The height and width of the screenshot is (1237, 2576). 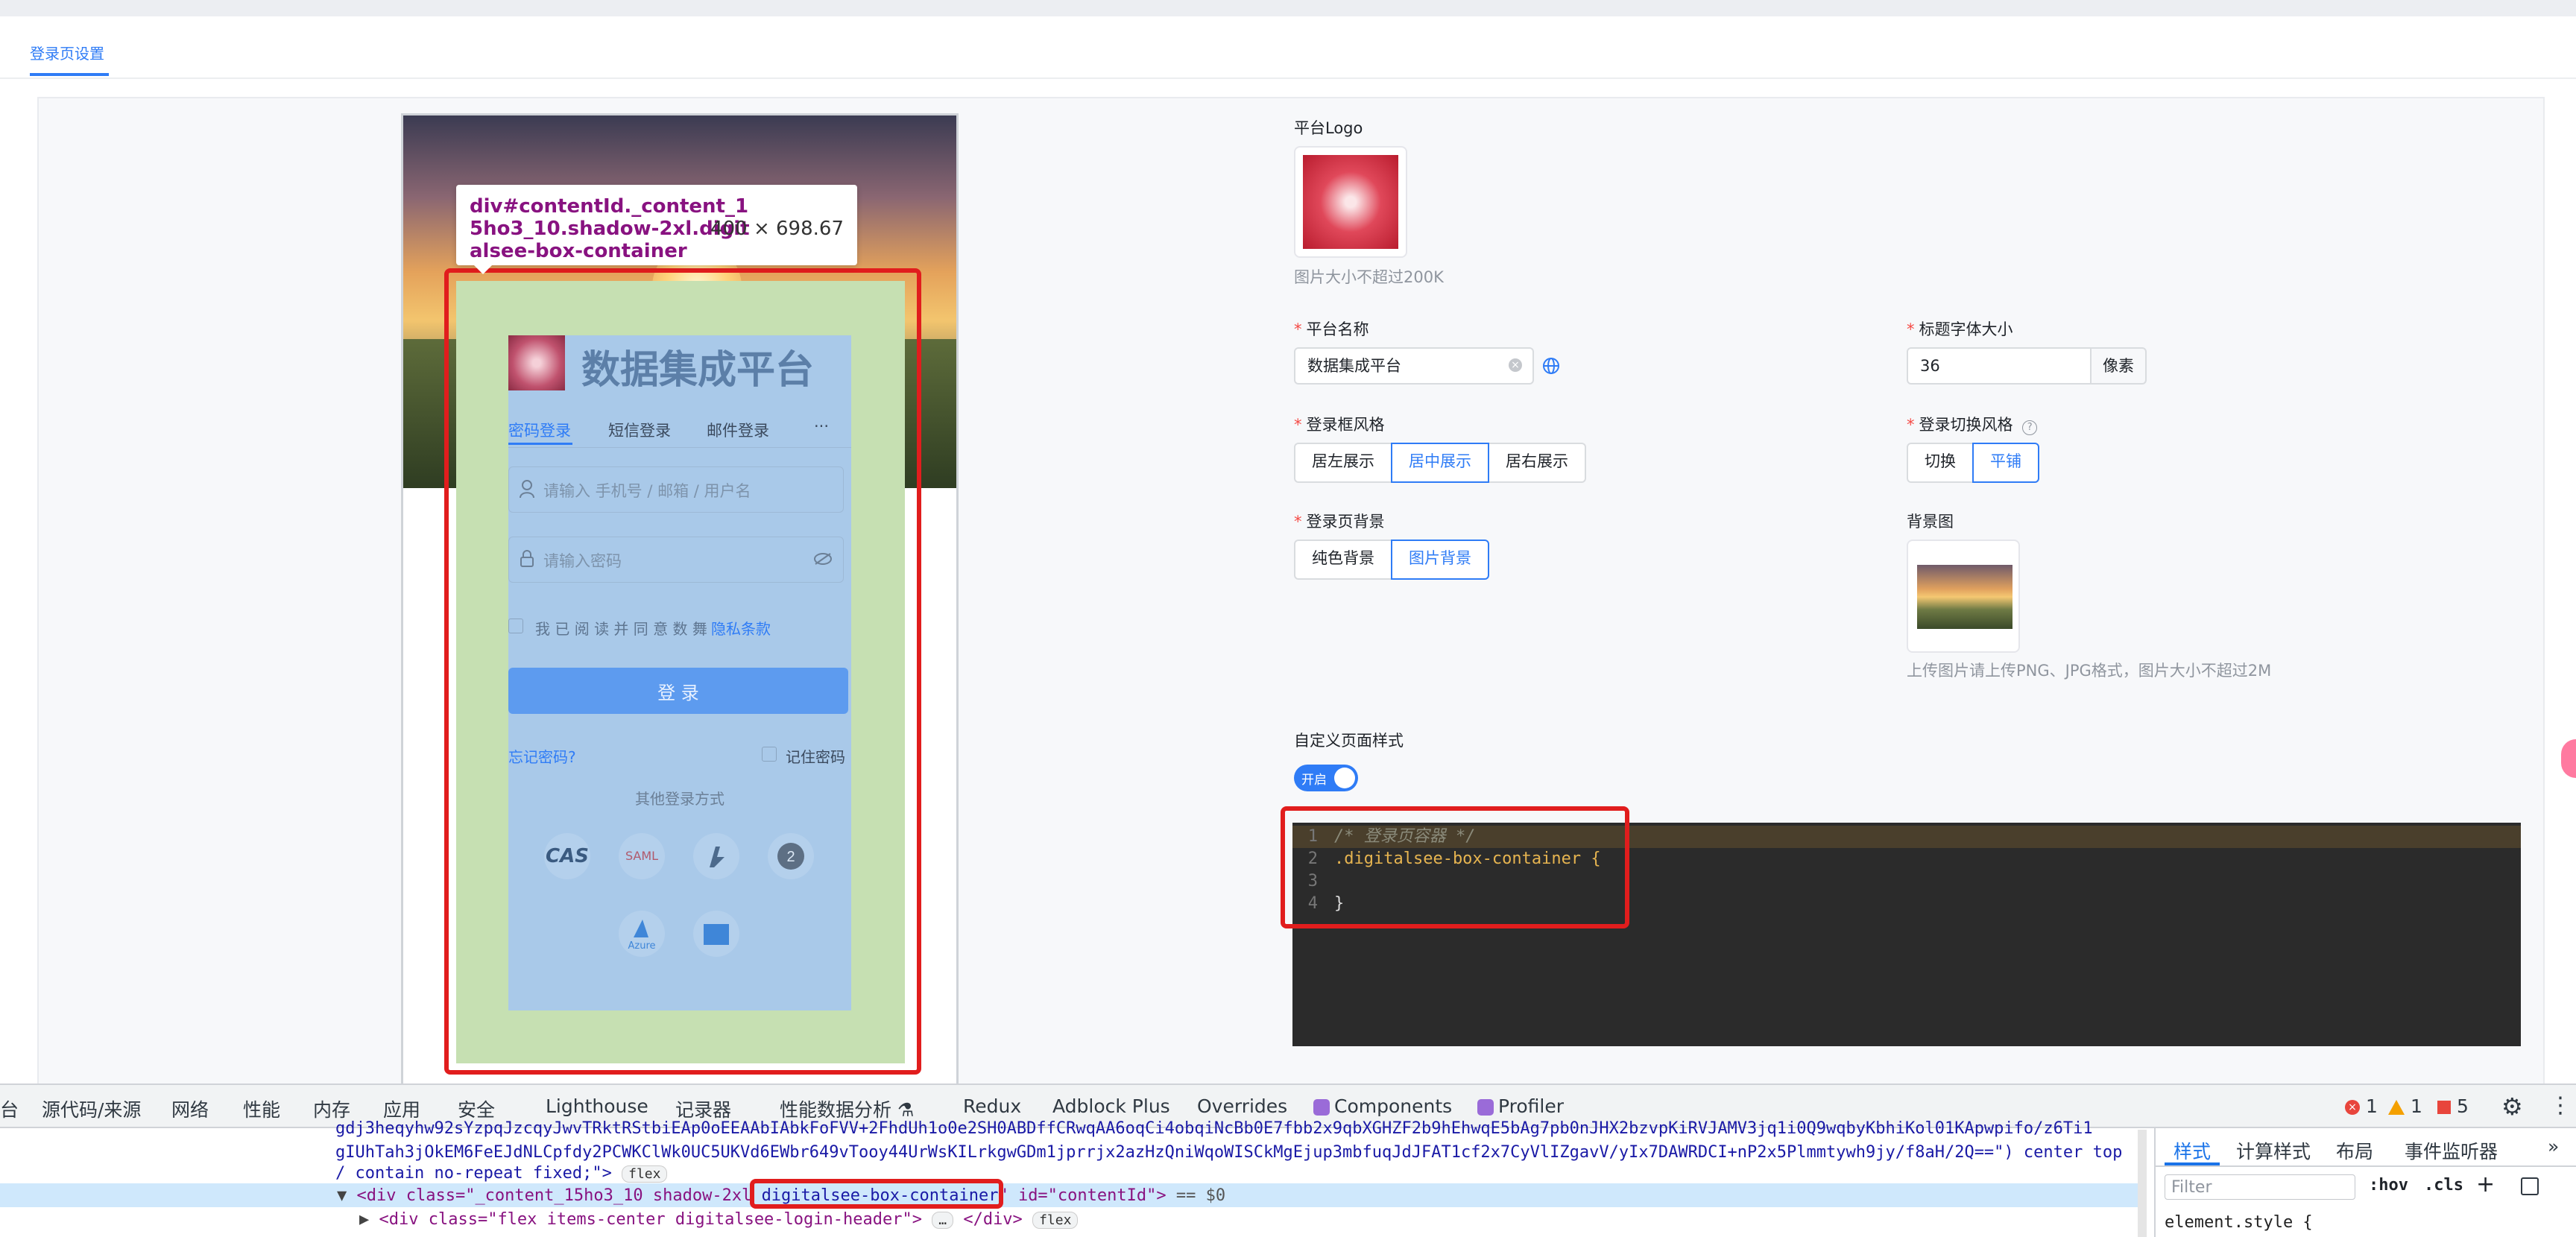 What do you see at coordinates (992, 1106) in the screenshot?
I see `devtools-tab-redux: Redux` at bounding box center [992, 1106].